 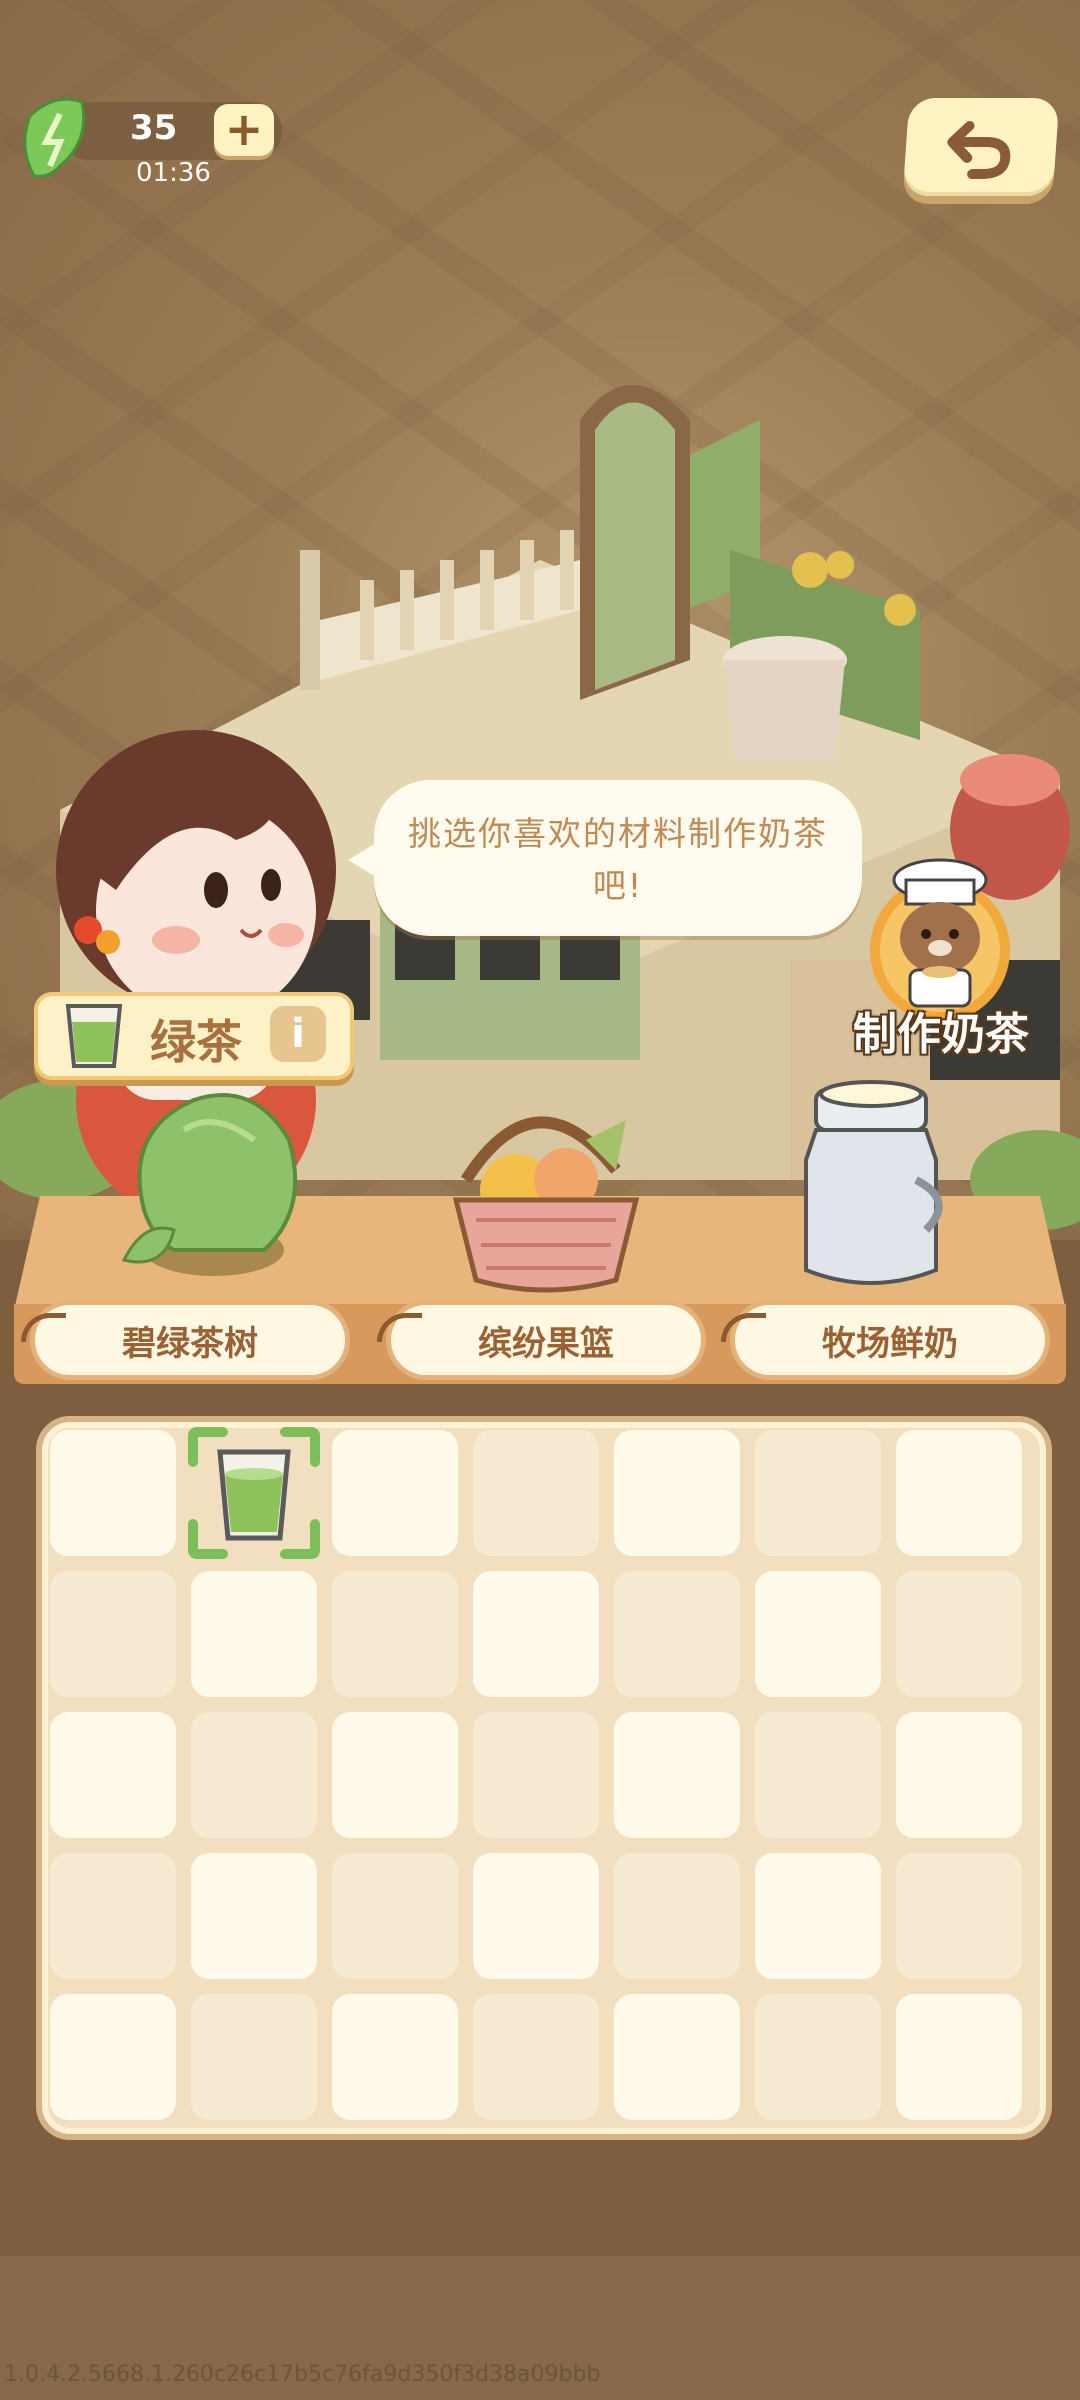 What do you see at coordinates (890, 1344) in the screenshot?
I see `fresh-milk-label: 牧场鲜奶` at bounding box center [890, 1344].